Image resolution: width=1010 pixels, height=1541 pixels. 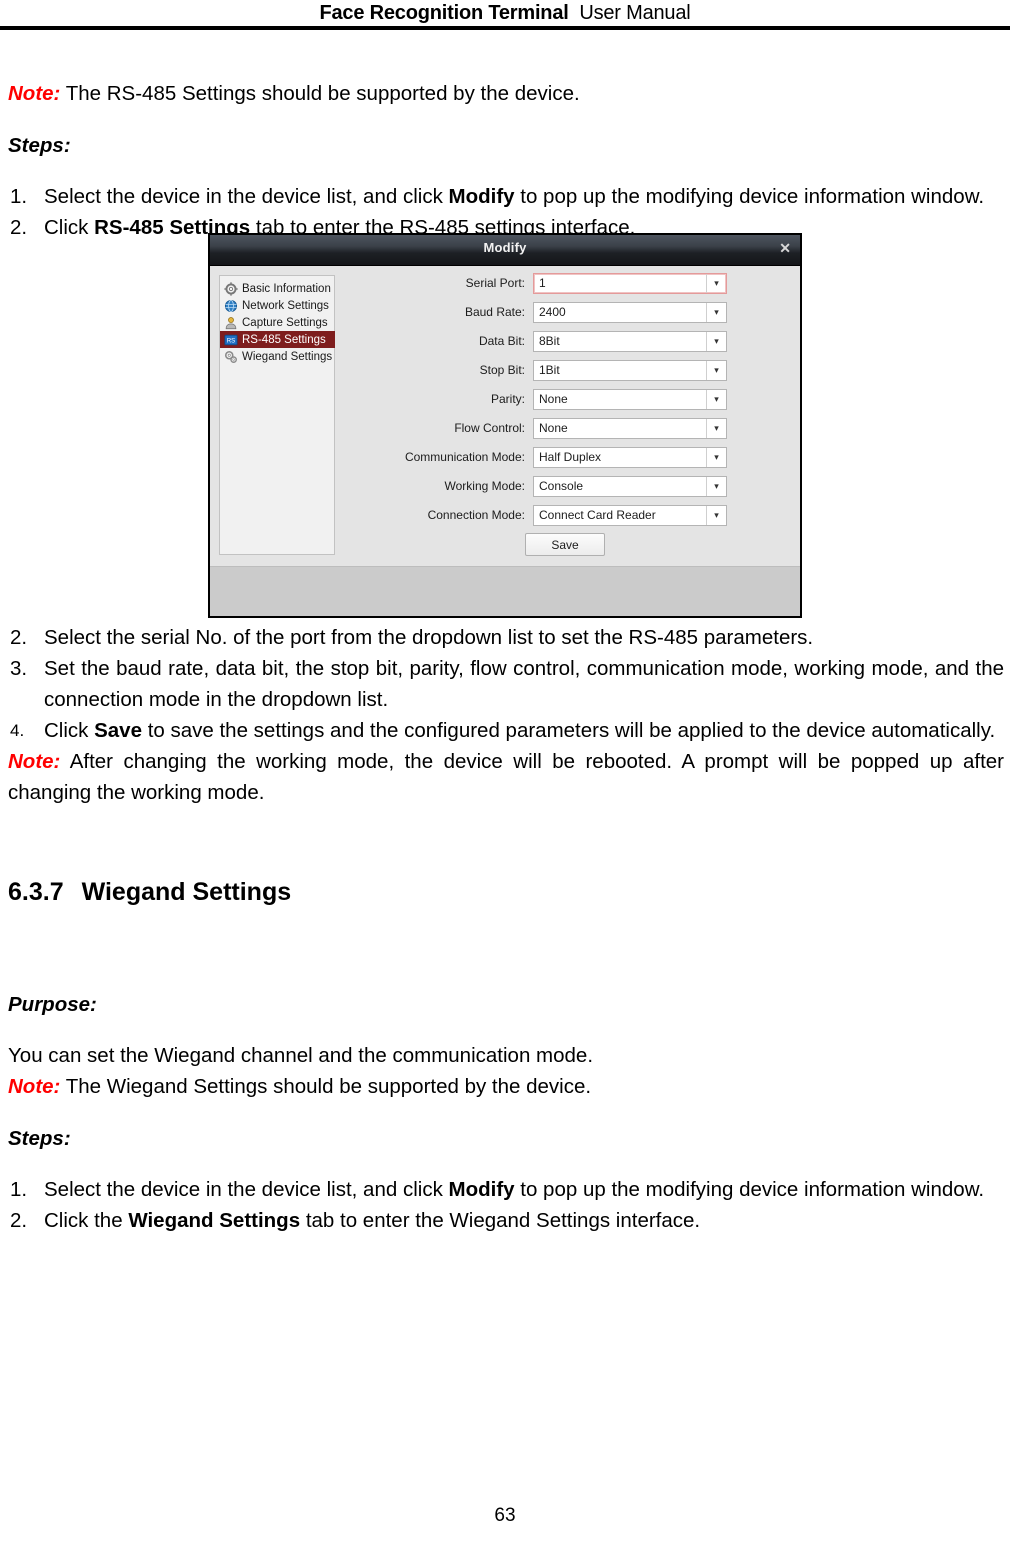 I want to click on header-title: Face Recognition Terminal User Manual, so click(x=505, y=13).